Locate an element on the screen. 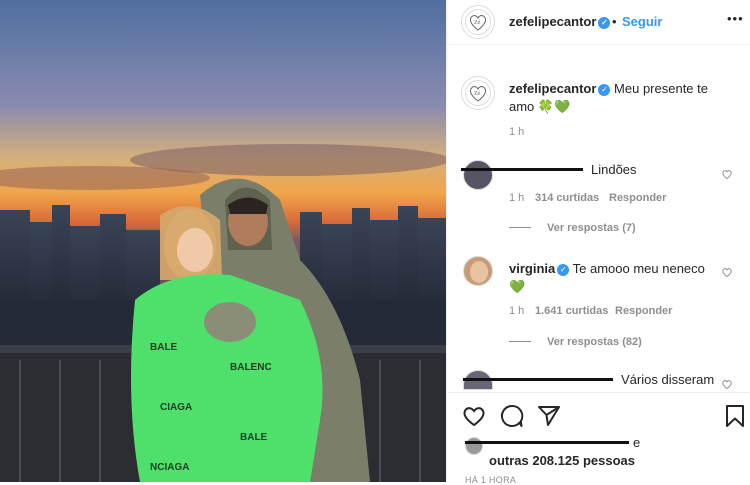 The height and width of the screenshot is (485, 750). share-paper-plane-icon is located at coordinates (549, 416).